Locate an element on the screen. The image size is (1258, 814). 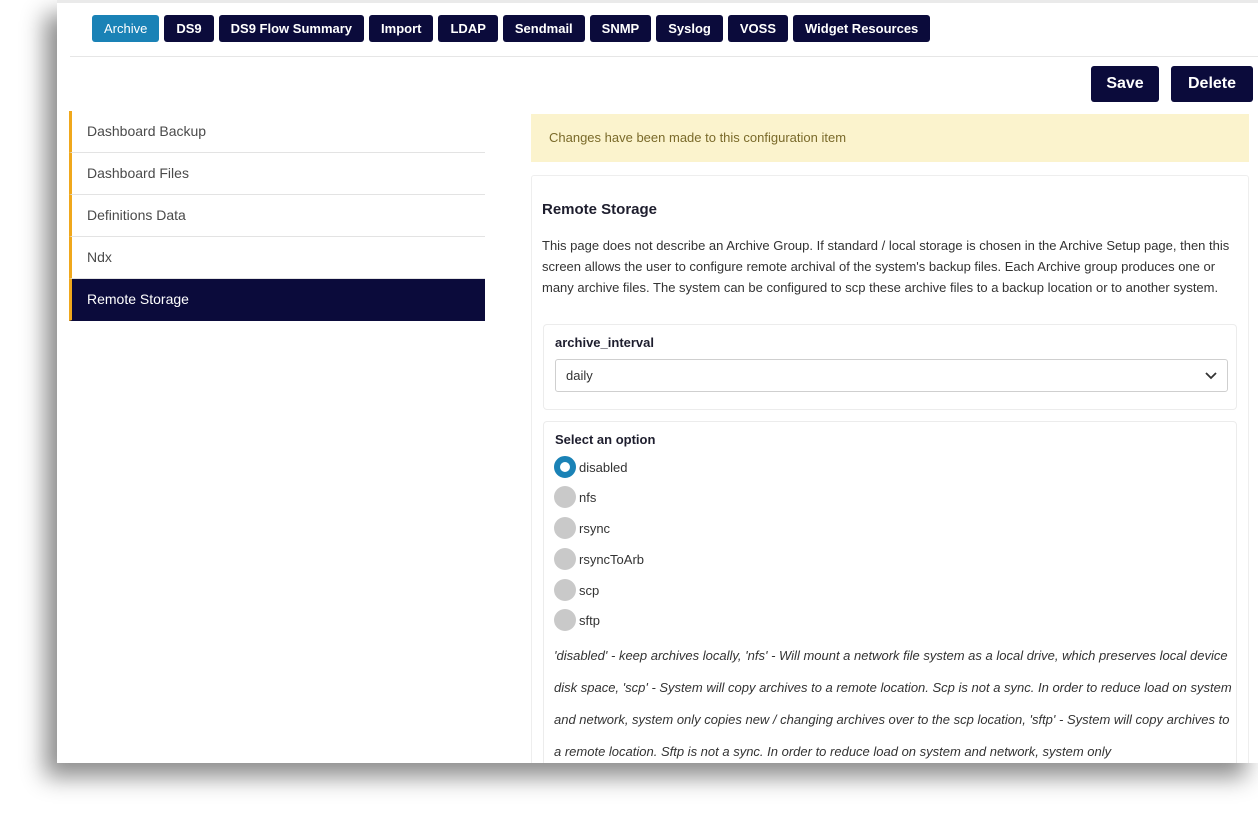
tab-archive: Archive is located at coordinates (126, 28).